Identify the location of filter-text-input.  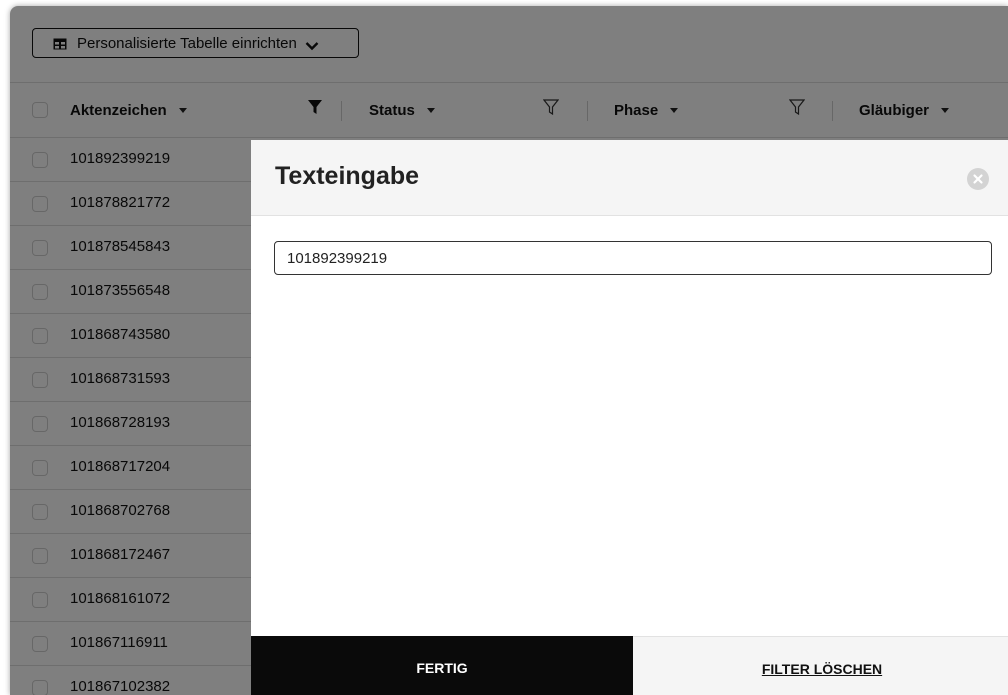
(633, 258).